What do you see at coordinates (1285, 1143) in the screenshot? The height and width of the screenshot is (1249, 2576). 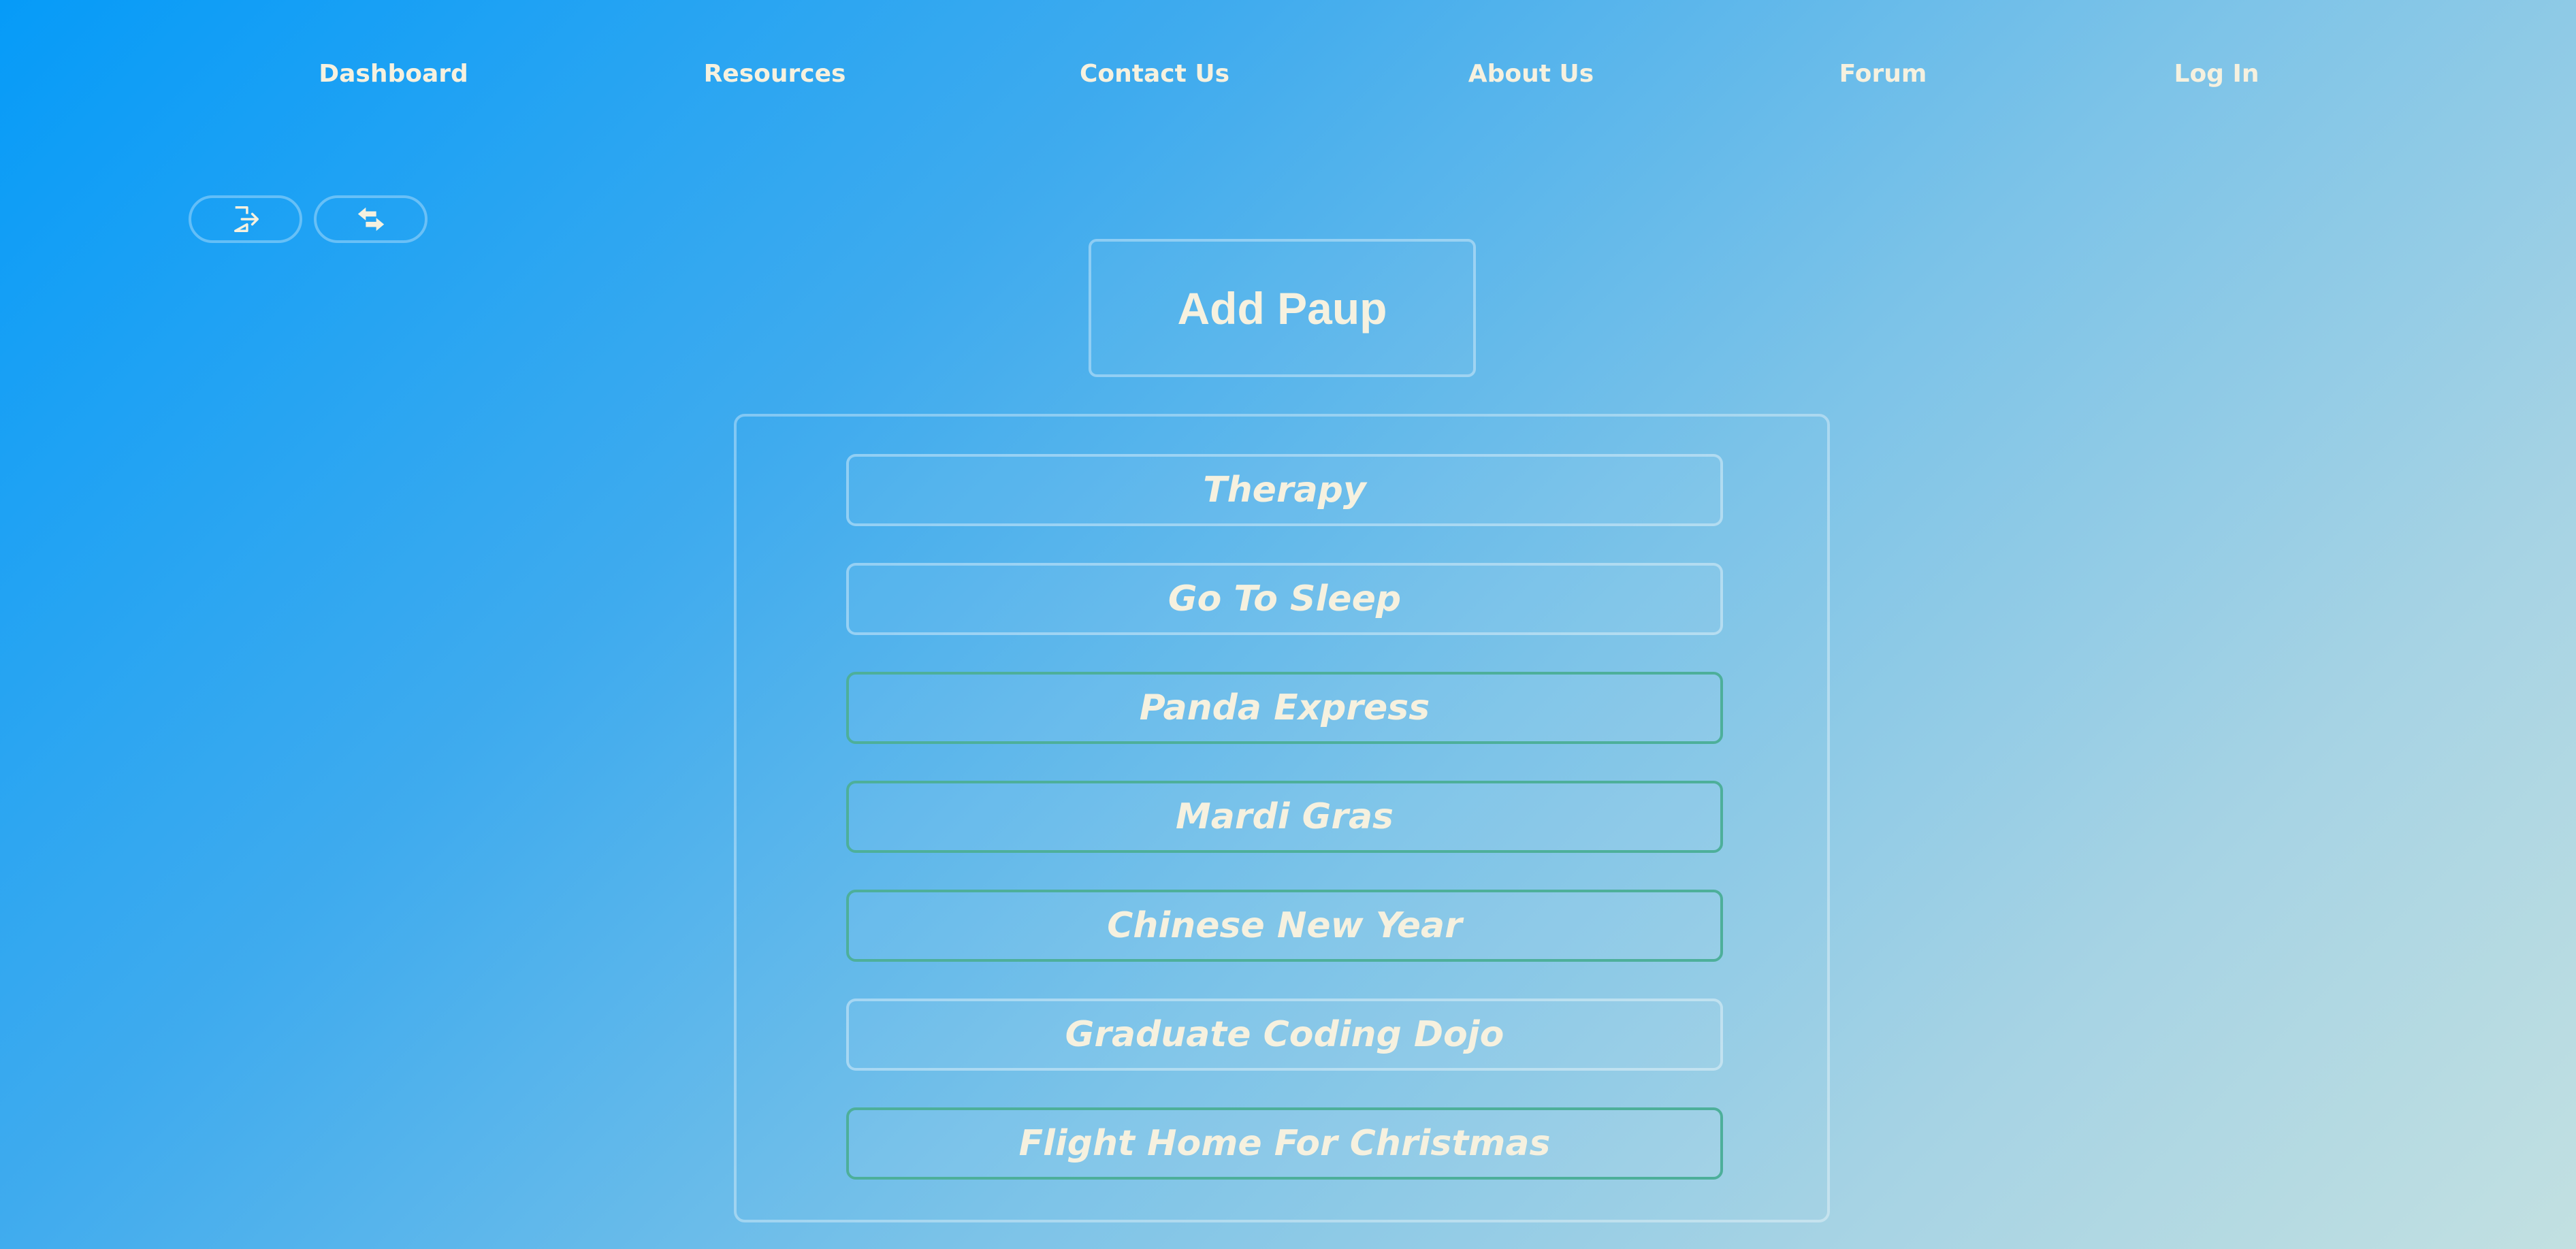 I see `list-item: Flight Home For Christmas` at bounding box center [1285, 1143].